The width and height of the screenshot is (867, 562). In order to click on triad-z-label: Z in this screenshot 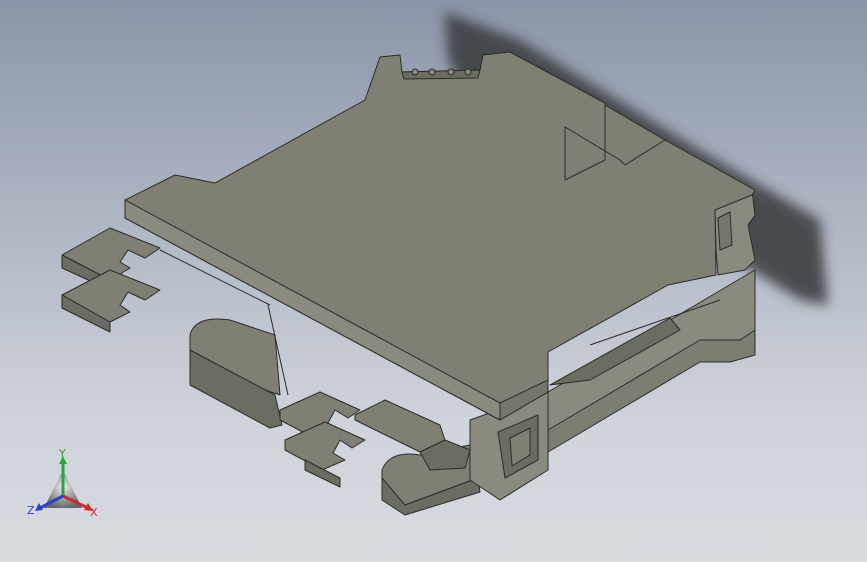, I will do `click(31, 510)`.